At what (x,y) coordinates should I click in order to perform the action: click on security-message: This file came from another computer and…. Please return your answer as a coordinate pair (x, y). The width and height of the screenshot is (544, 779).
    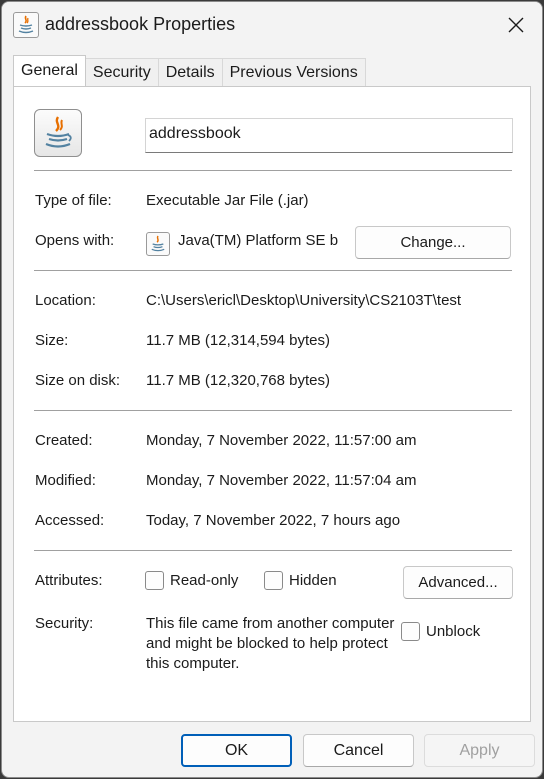
    Looking at the image, I should click on (270, 643).